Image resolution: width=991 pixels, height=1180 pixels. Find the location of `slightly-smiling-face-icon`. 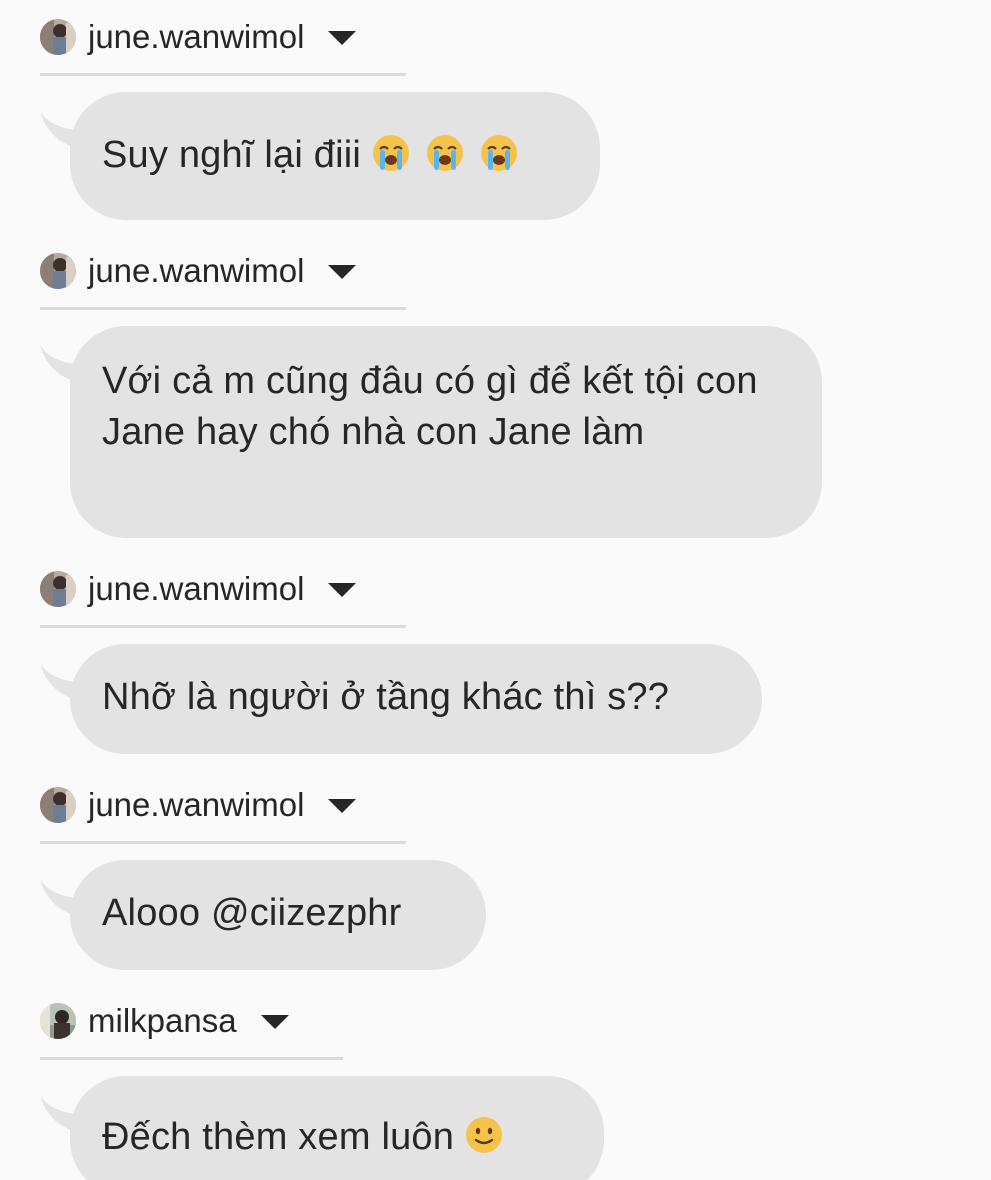

slightly-smiling-face-icon is located at coordinates (484, 1135).